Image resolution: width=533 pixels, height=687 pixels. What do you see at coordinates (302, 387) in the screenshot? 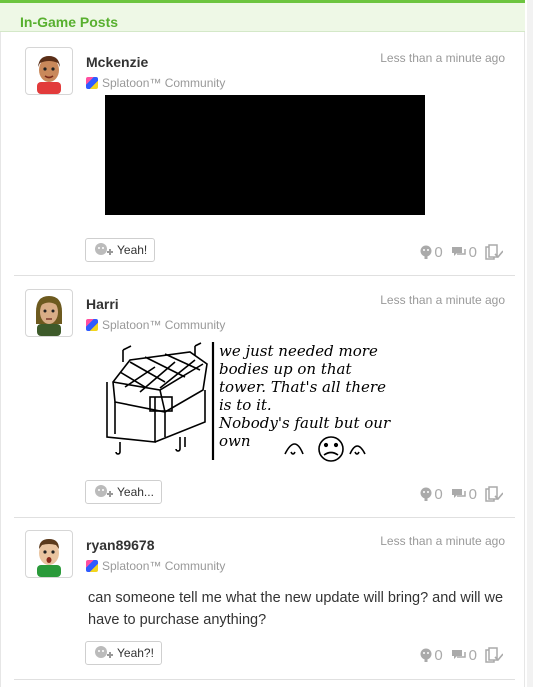
I see `drawing-line: tower. That's all there` at bounding box center [302, 387].